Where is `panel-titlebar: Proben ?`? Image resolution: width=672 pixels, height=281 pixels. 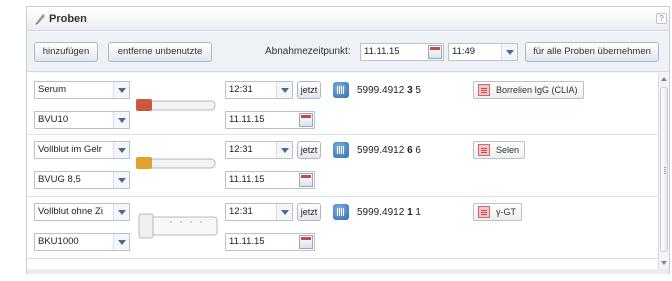
panel-titlebar: Proben ? is located at coordinates (348, 19).